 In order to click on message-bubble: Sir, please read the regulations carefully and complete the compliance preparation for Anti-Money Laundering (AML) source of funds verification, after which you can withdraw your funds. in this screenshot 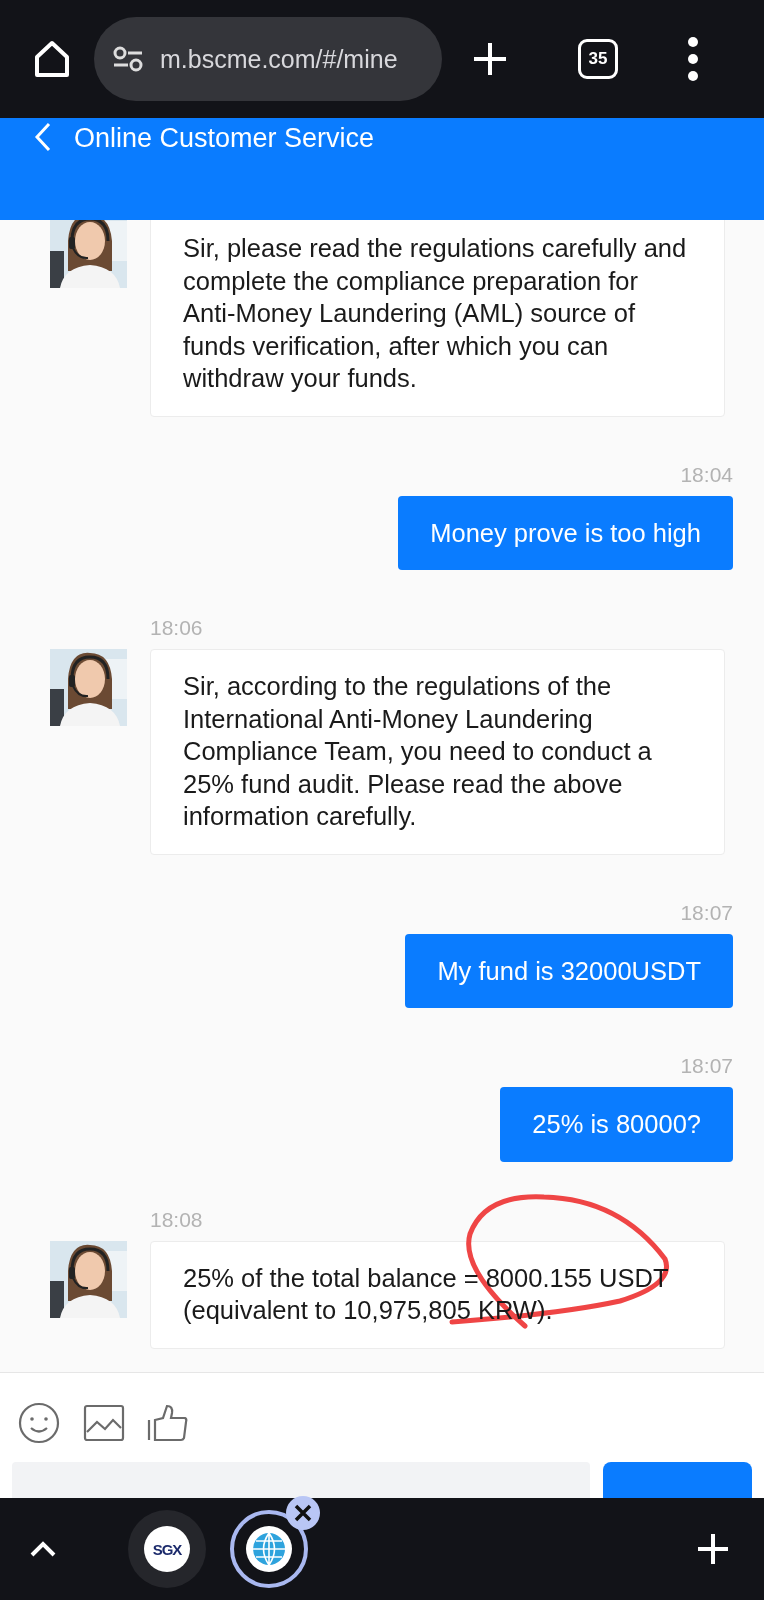, I will do `click(437, 318)`.